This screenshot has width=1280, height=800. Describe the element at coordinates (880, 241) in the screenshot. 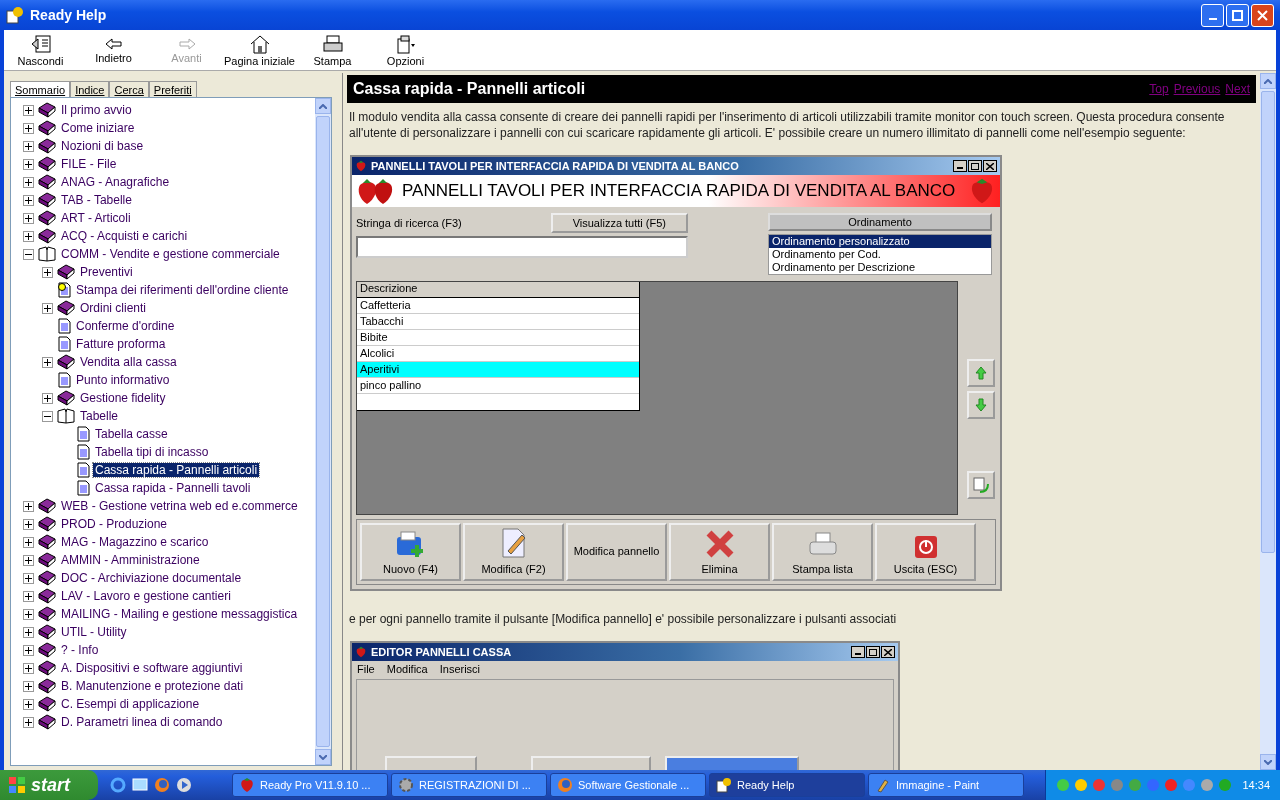

I see `sort-option: Ordinamento personalizzato` at that location.